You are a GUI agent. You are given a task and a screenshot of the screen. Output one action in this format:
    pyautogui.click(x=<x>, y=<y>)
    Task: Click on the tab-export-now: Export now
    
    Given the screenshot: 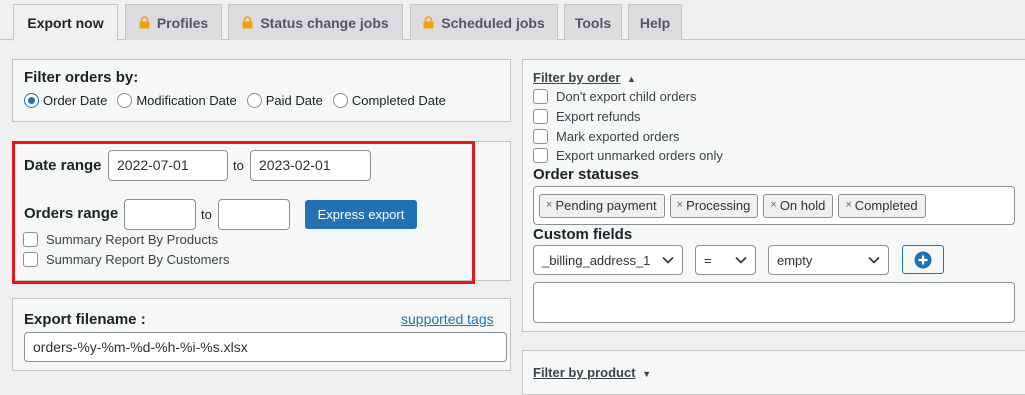 What is the action you would take?
    pyautogui.click(x=65, y=22)
    